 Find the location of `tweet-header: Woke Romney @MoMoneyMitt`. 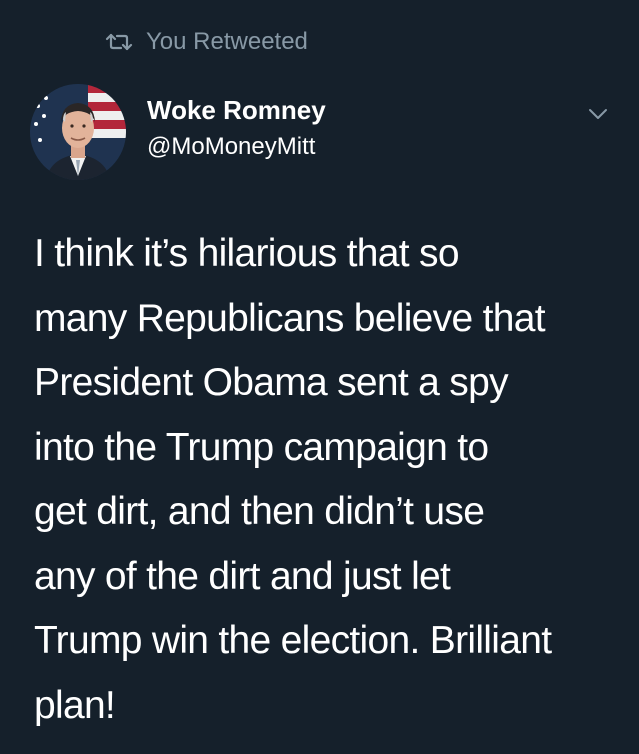

tweet-header: Woke Romney @MoMoneyMitt is located at coordinates (320, 132).